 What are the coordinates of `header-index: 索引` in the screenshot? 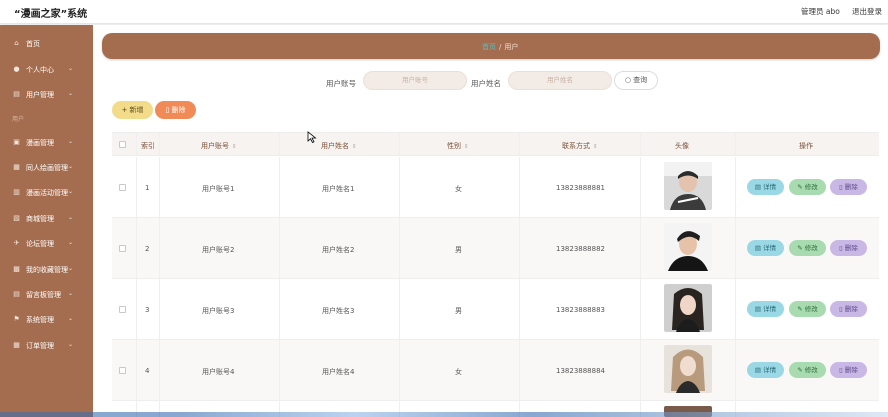 It's located at (148, 146).